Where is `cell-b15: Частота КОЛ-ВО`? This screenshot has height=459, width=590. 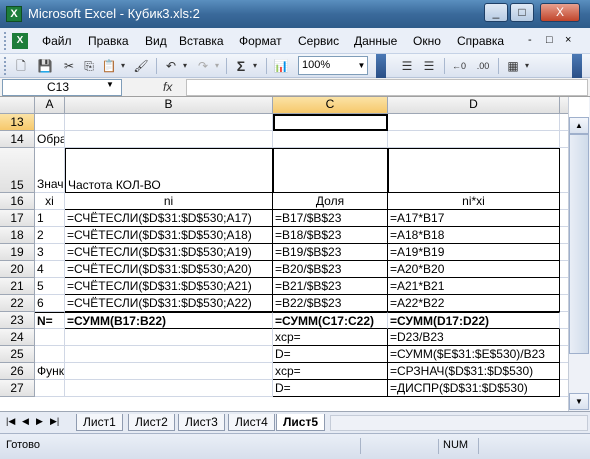 cell-b15: Частота КОЛ-ВО is located at coordinates (169, 170).